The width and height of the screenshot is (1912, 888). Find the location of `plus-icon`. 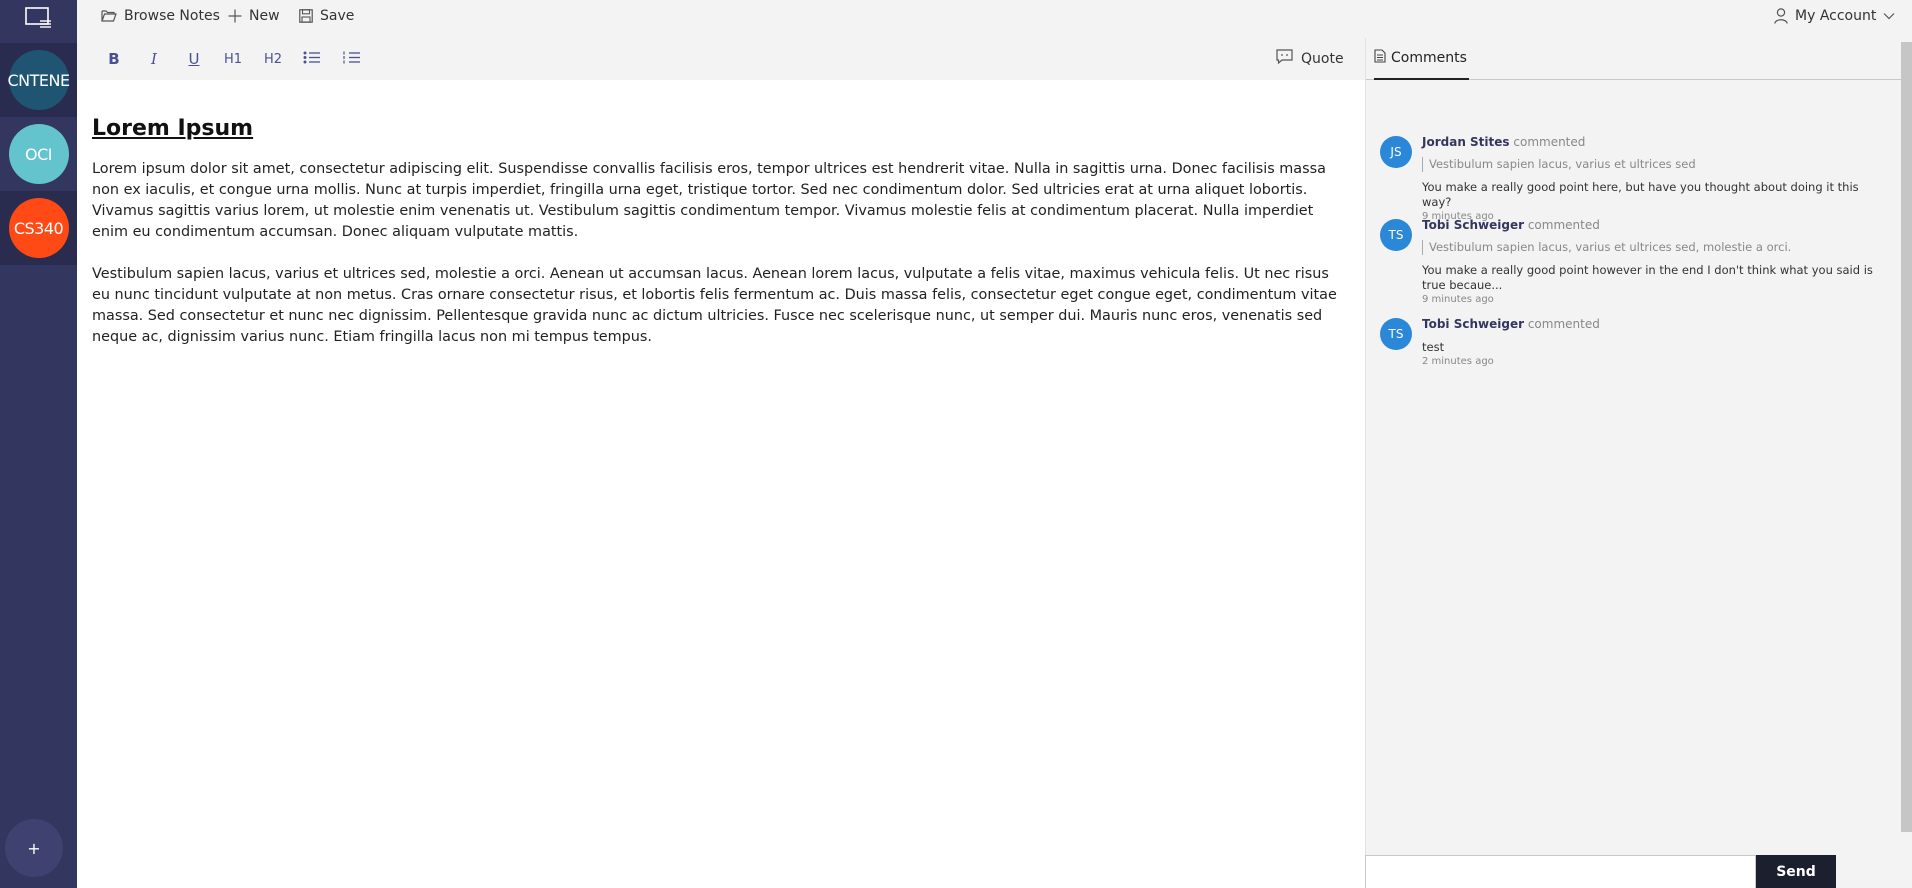

plus-icon is located at coordinates (235, 16).